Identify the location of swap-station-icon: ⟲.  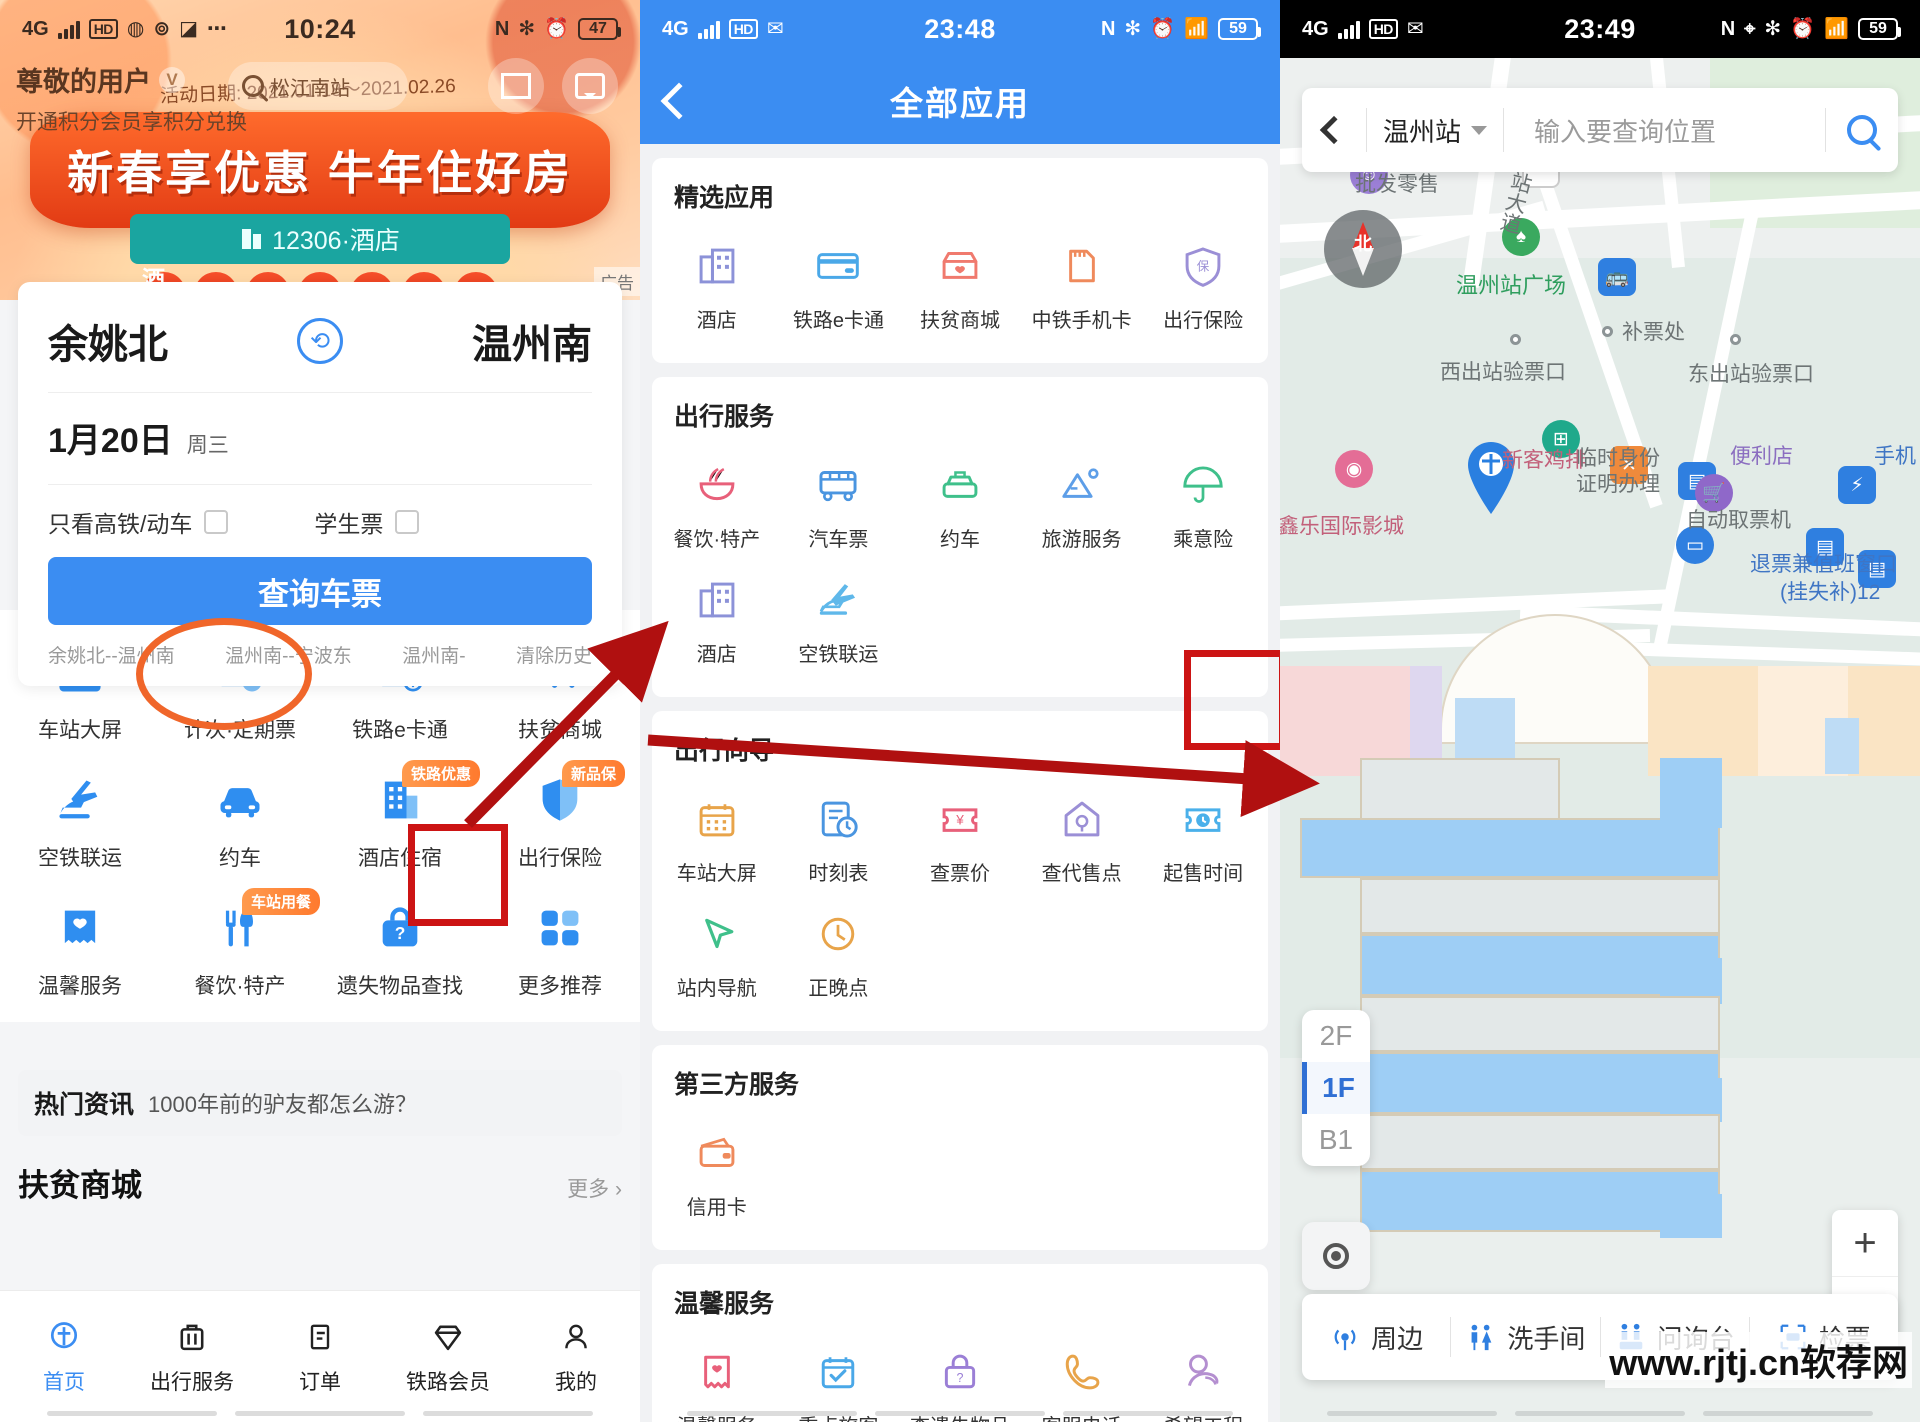
(320, 341).